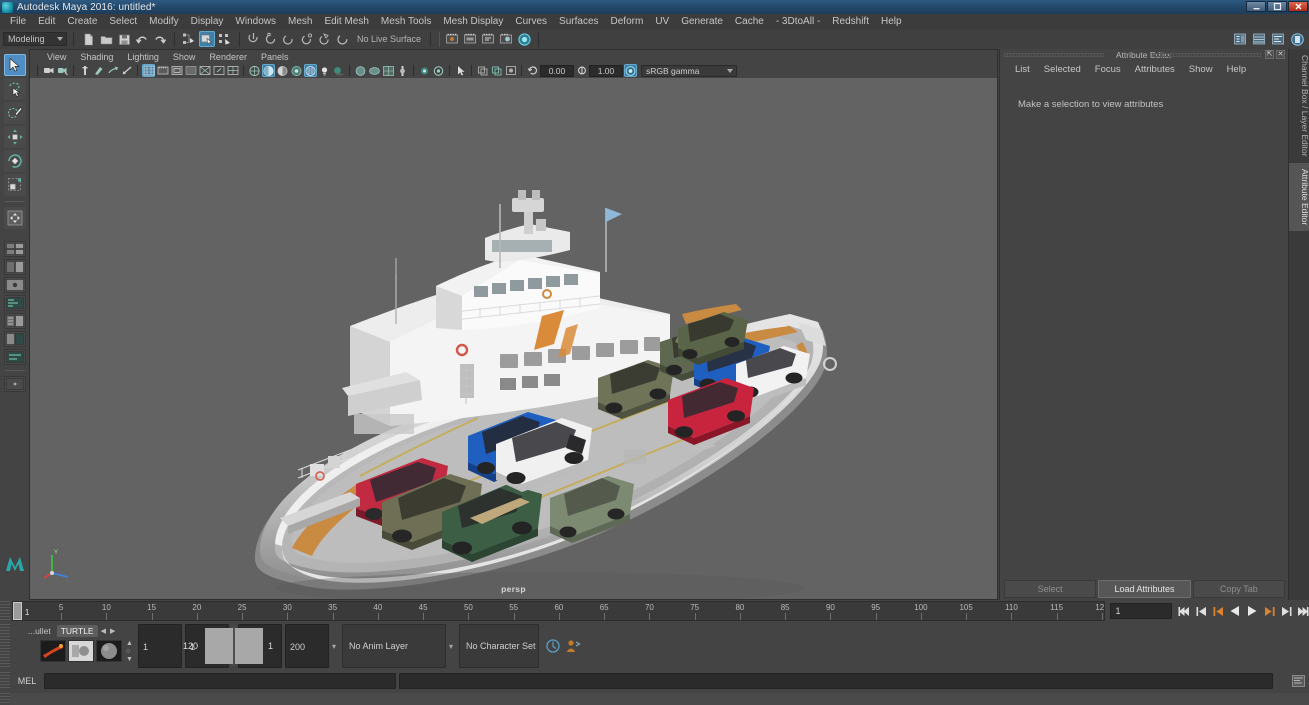 The image size is (1309, 705). I want to click on gamma-field: 1.00, so click(606, 70).